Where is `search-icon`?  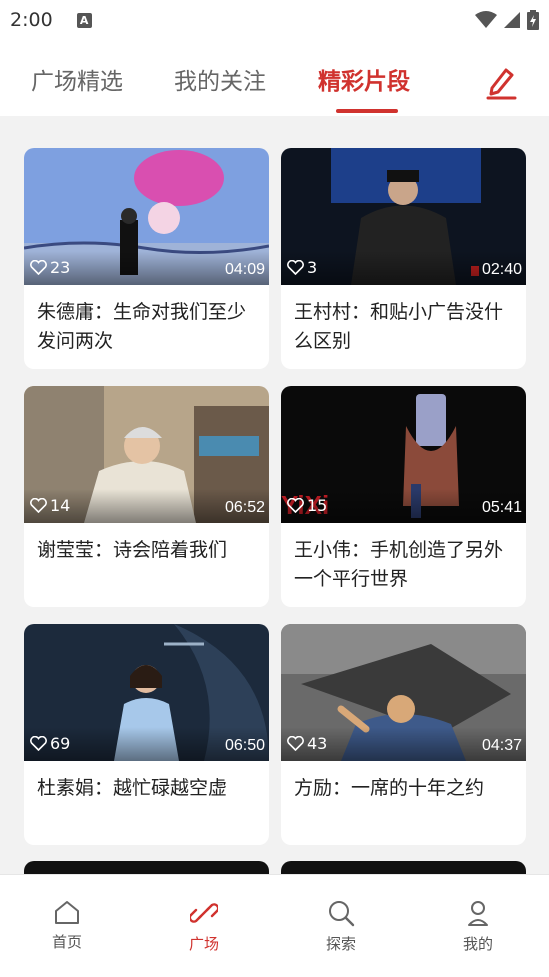 search-icon is located at coordinates (342, 914).